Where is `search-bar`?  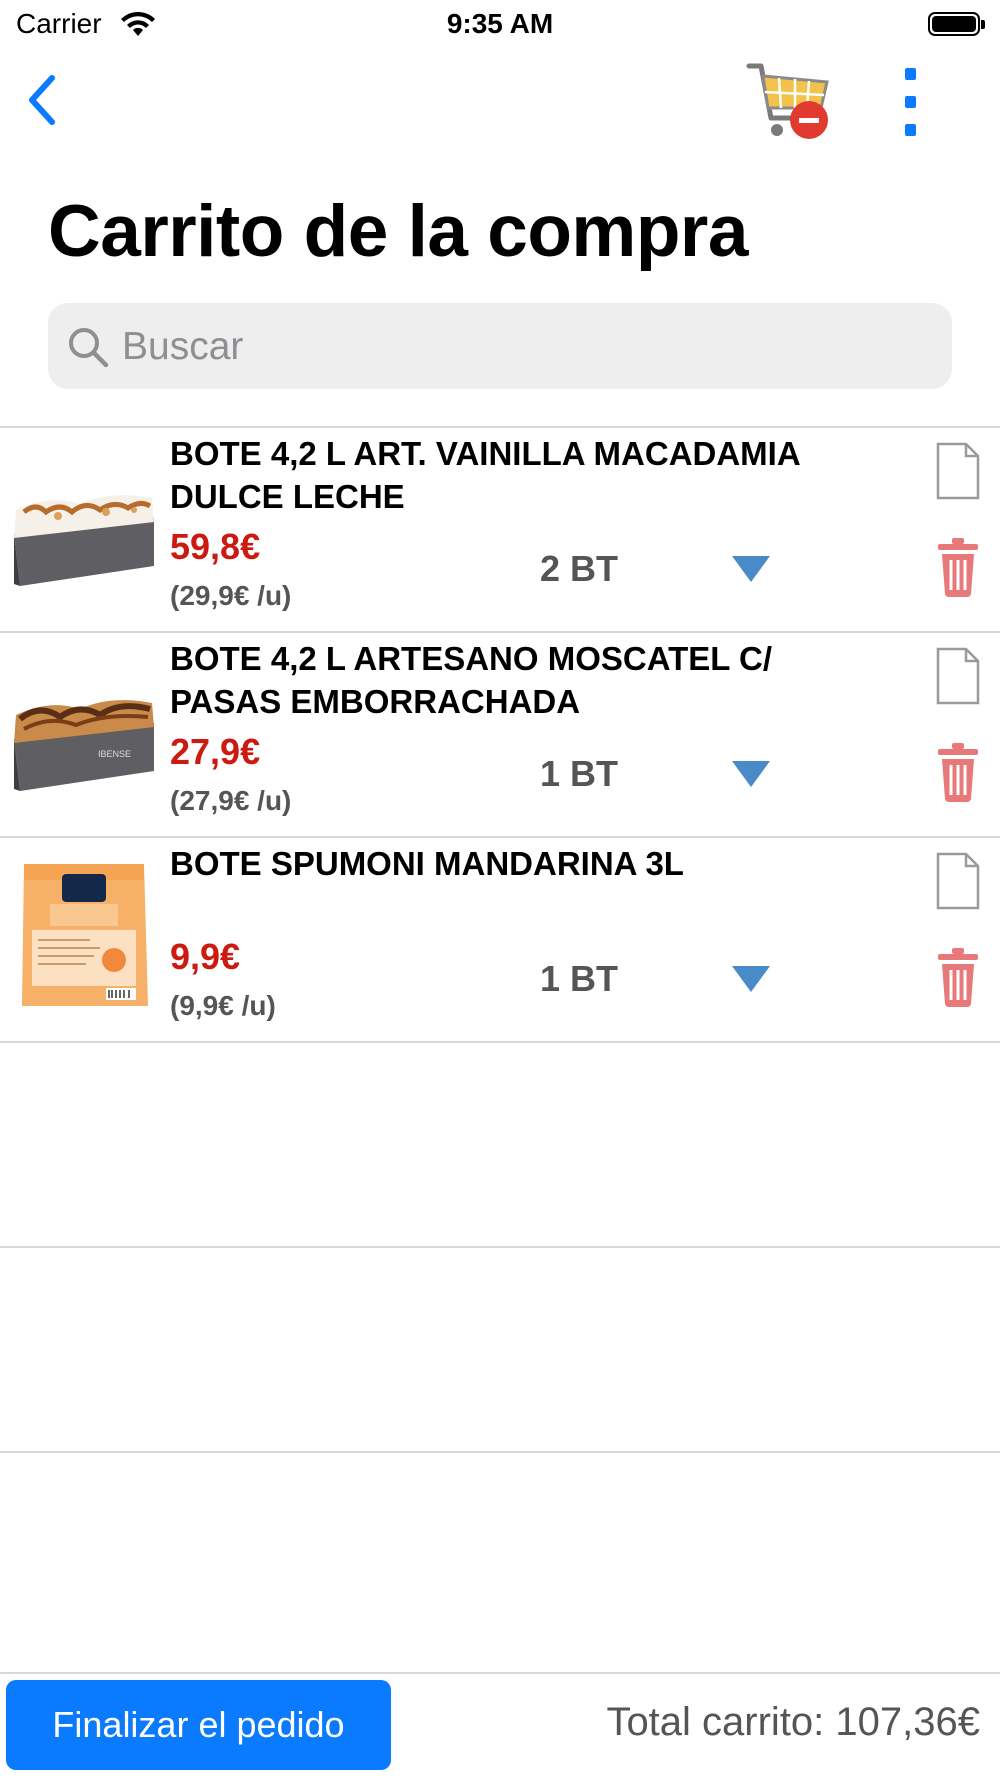 search-bar is located at coordinates (500, 347).